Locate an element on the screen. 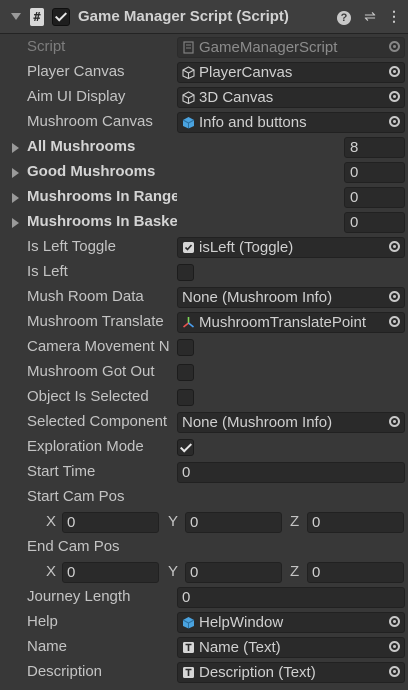  field-end-cam-pos: End Cam Pos is located at coordinates (204, 547).